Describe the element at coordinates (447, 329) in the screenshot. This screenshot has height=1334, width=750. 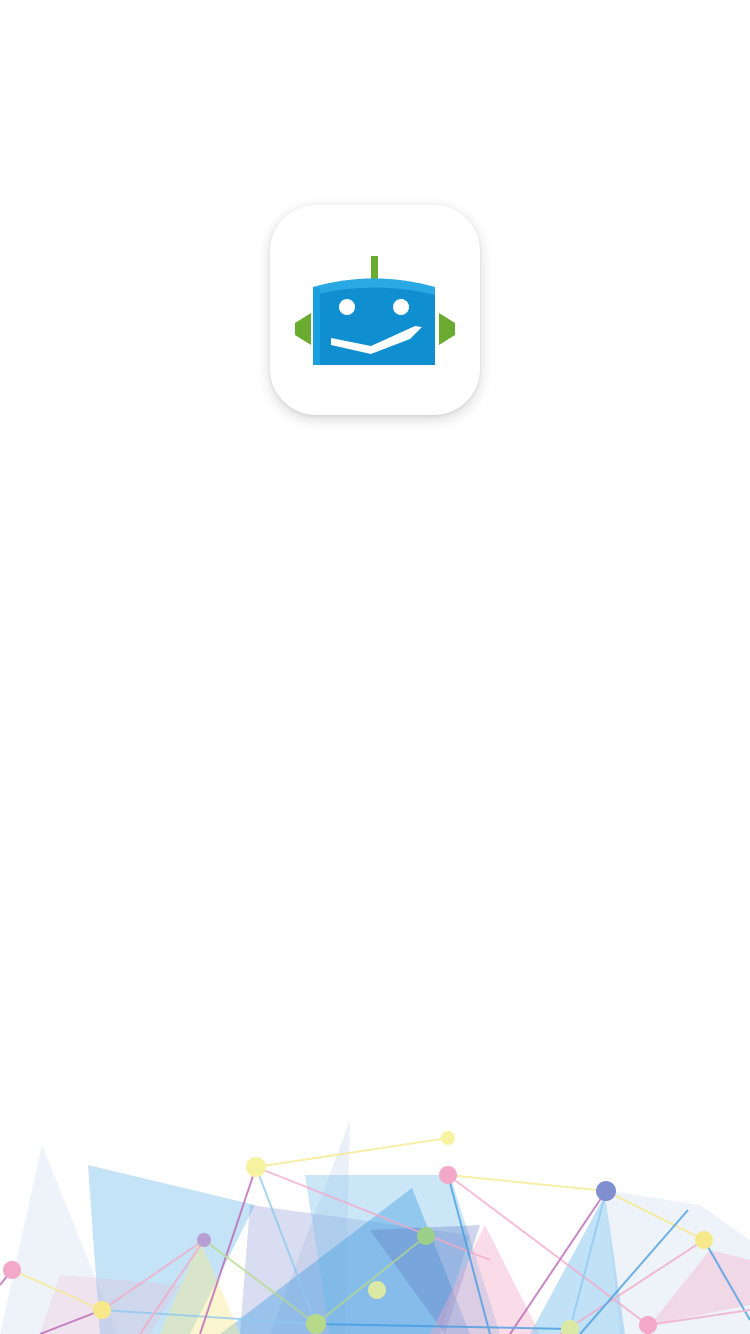
I see `right-ear` at that location.